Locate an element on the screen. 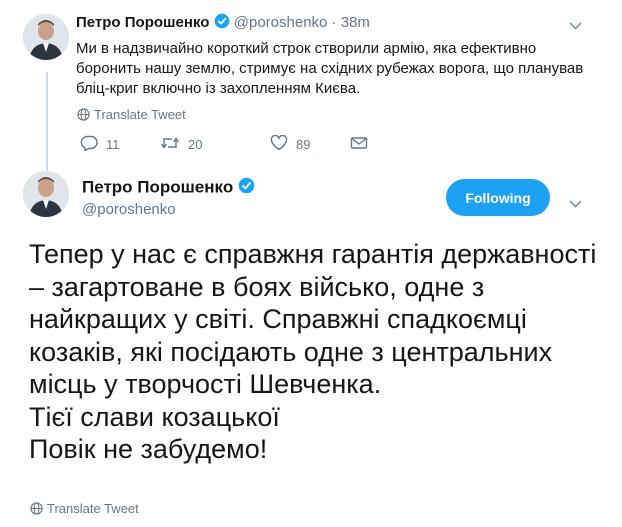  dm-icon is located at coordinates (359, 144).